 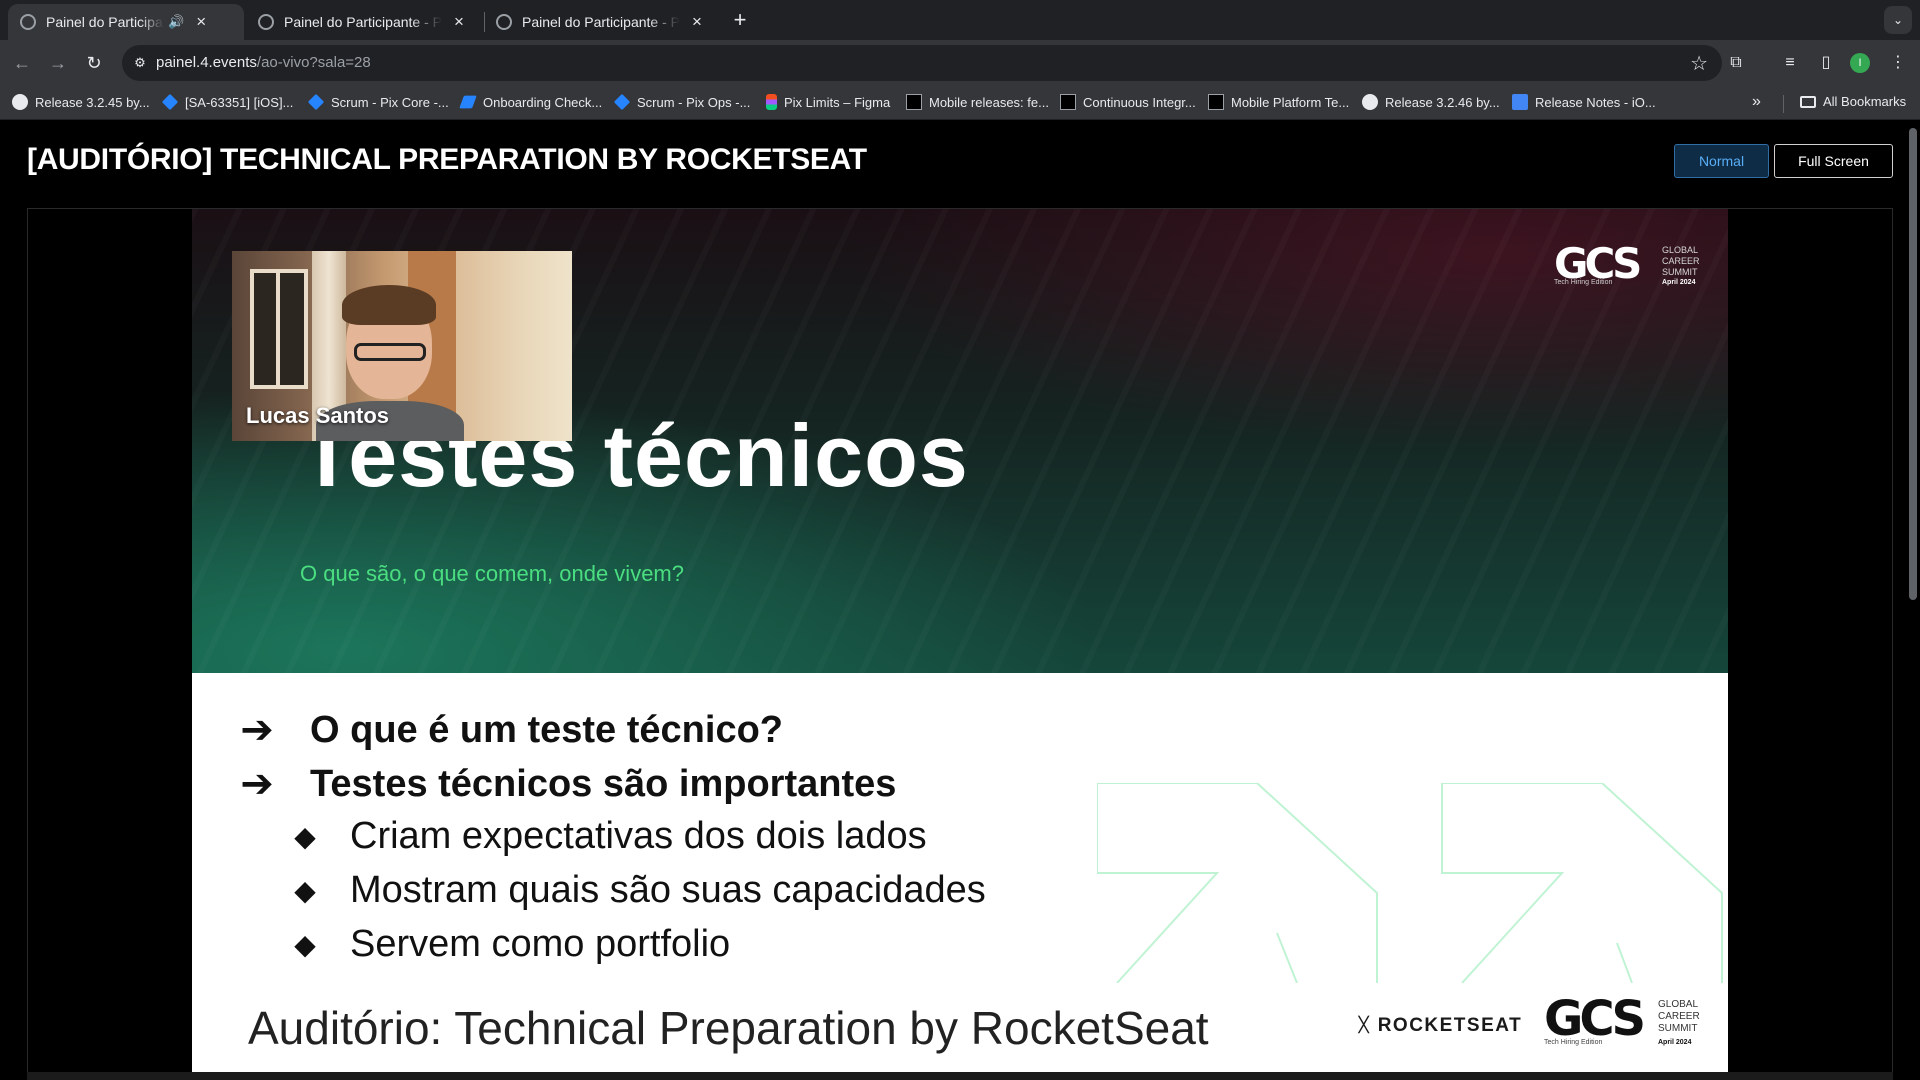 I want to click on tab-search-icon: ⌄, so click(x=1898, y=20).